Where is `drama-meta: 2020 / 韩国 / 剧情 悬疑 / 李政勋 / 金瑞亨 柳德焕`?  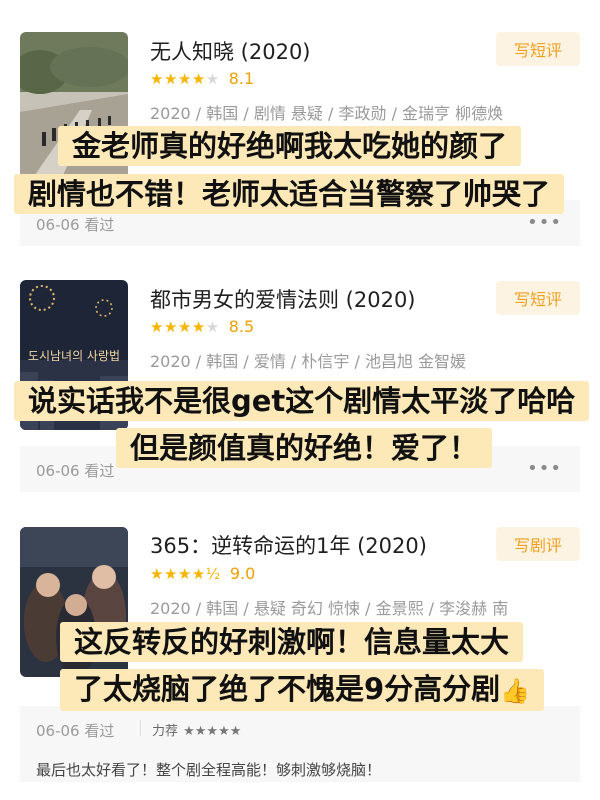 drama-meta: 2020 / 韩国 / 剧情 悬疑 / 李政勋 / 金瑞亨 柳德焕 is located at coordinates (327, 113).